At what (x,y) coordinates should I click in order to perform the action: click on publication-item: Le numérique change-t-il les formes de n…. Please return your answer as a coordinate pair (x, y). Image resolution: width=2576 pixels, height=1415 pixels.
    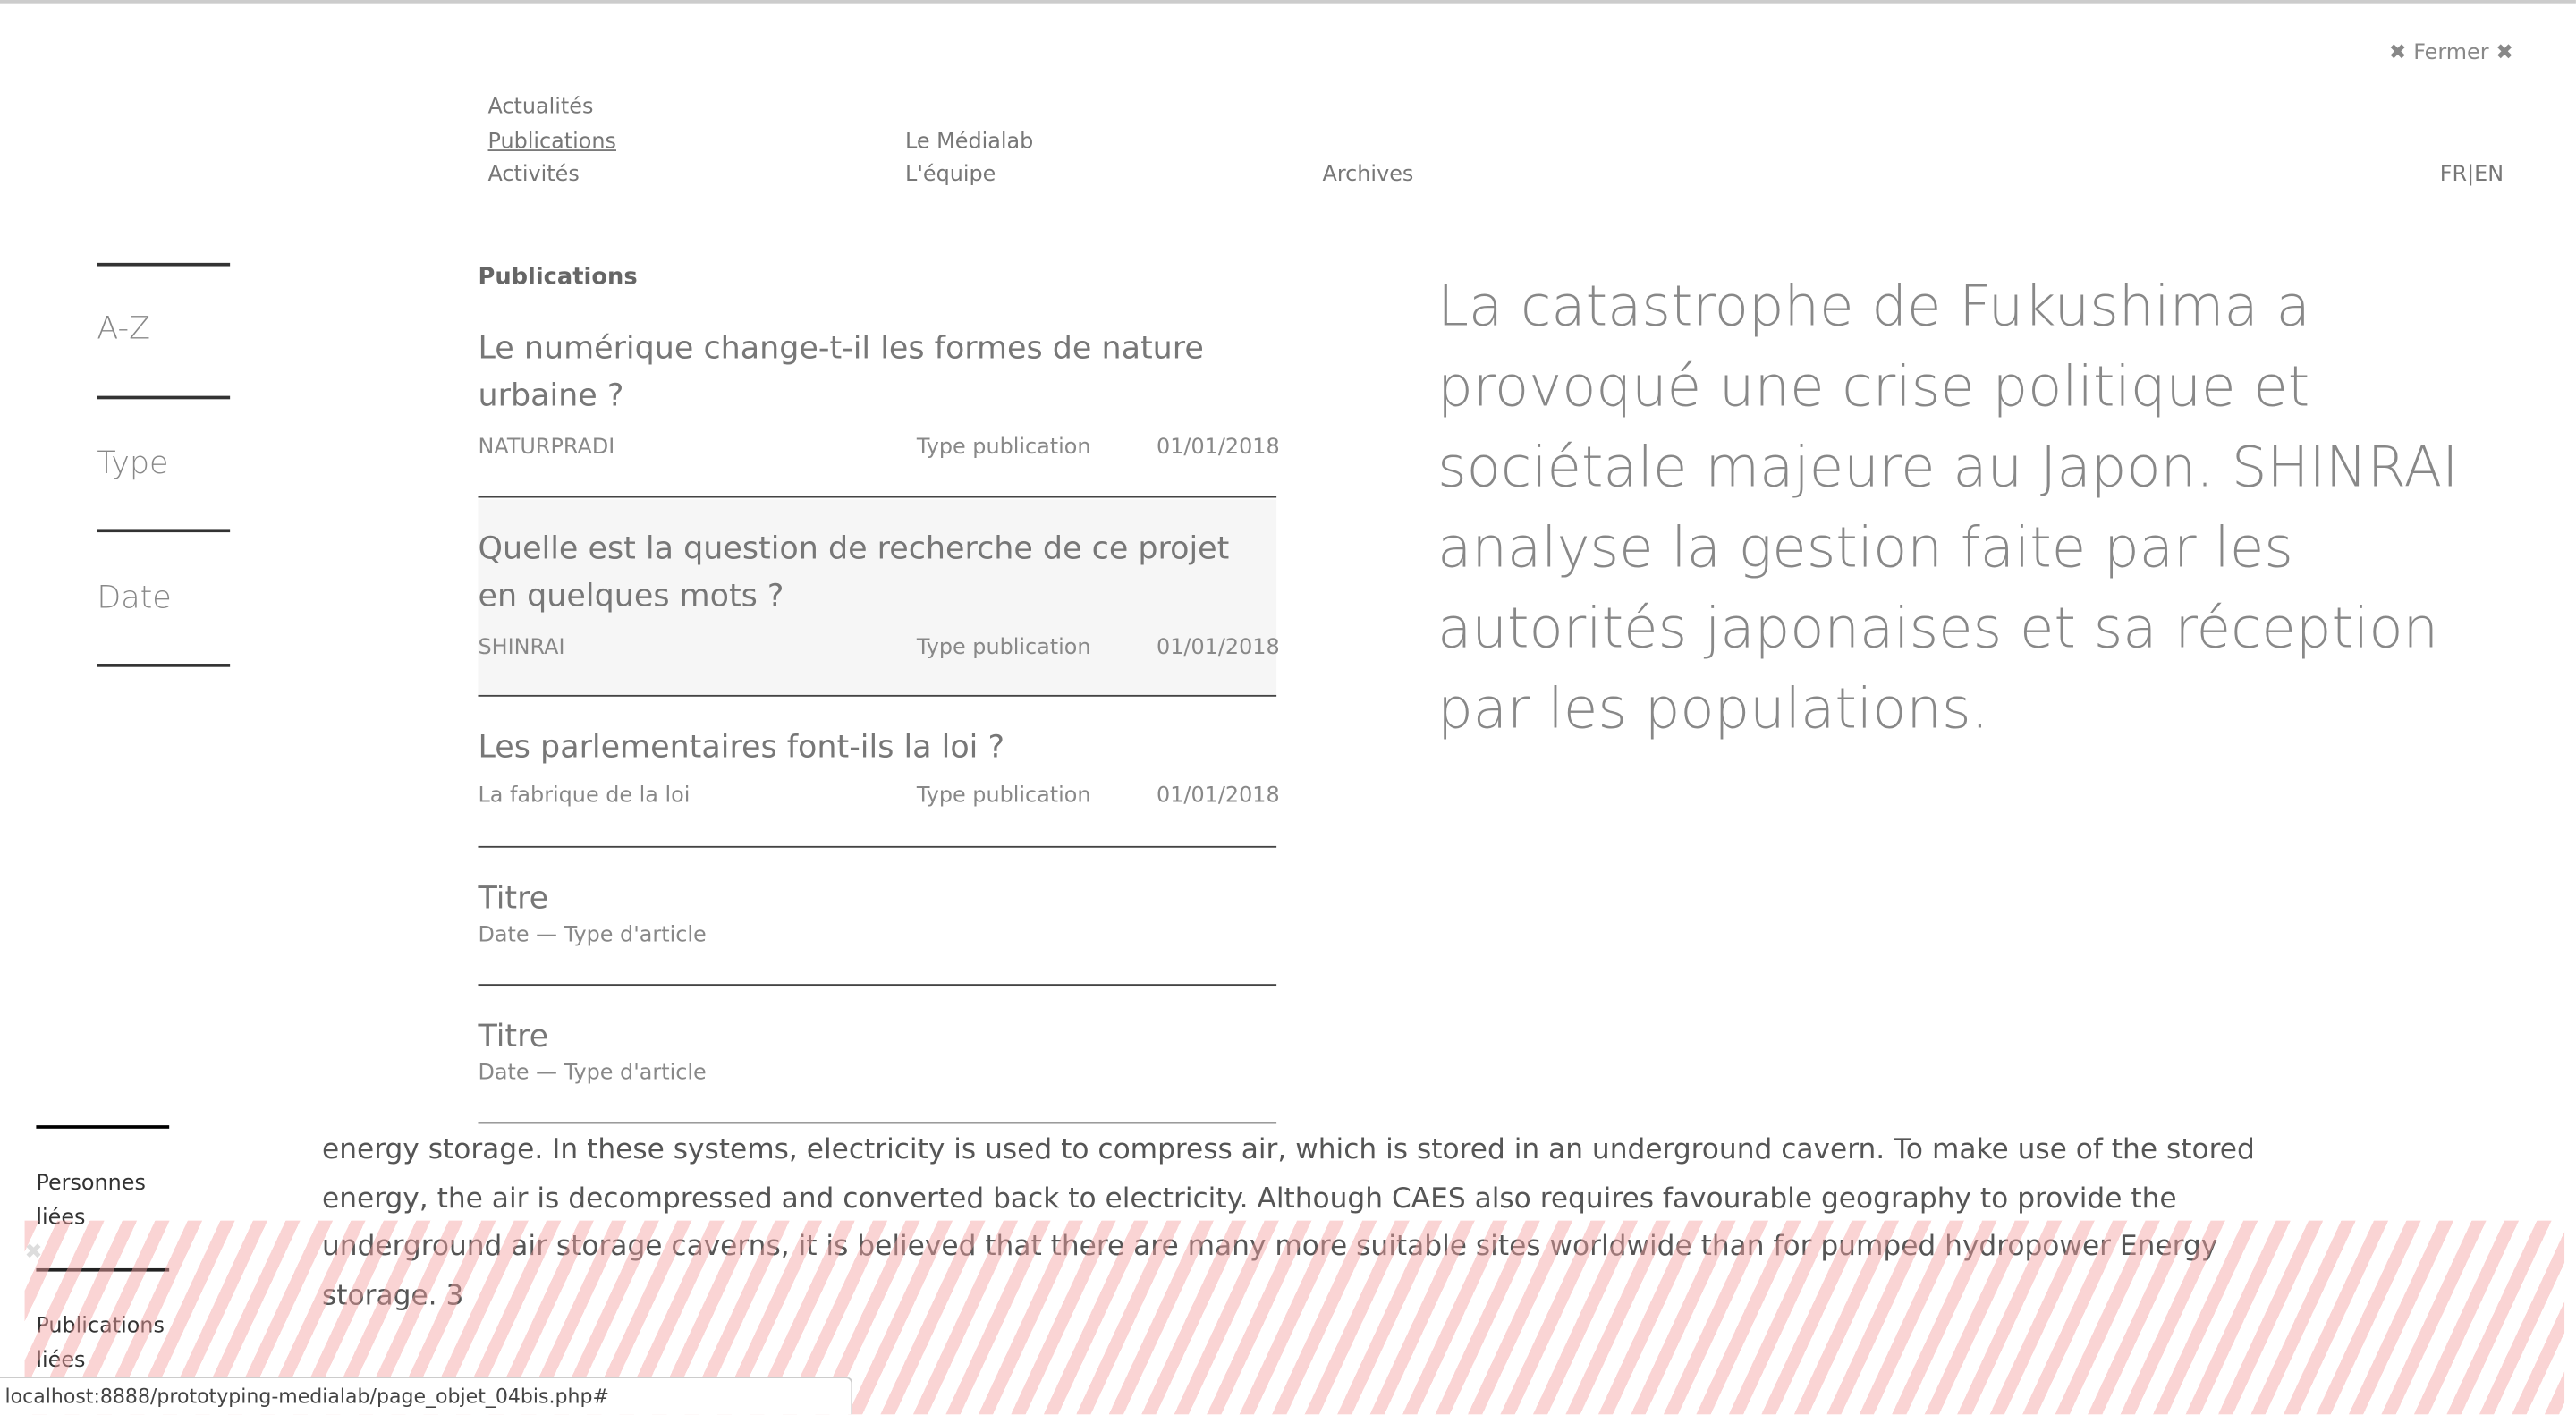
    Looking at the image, I should click on (879, 412).